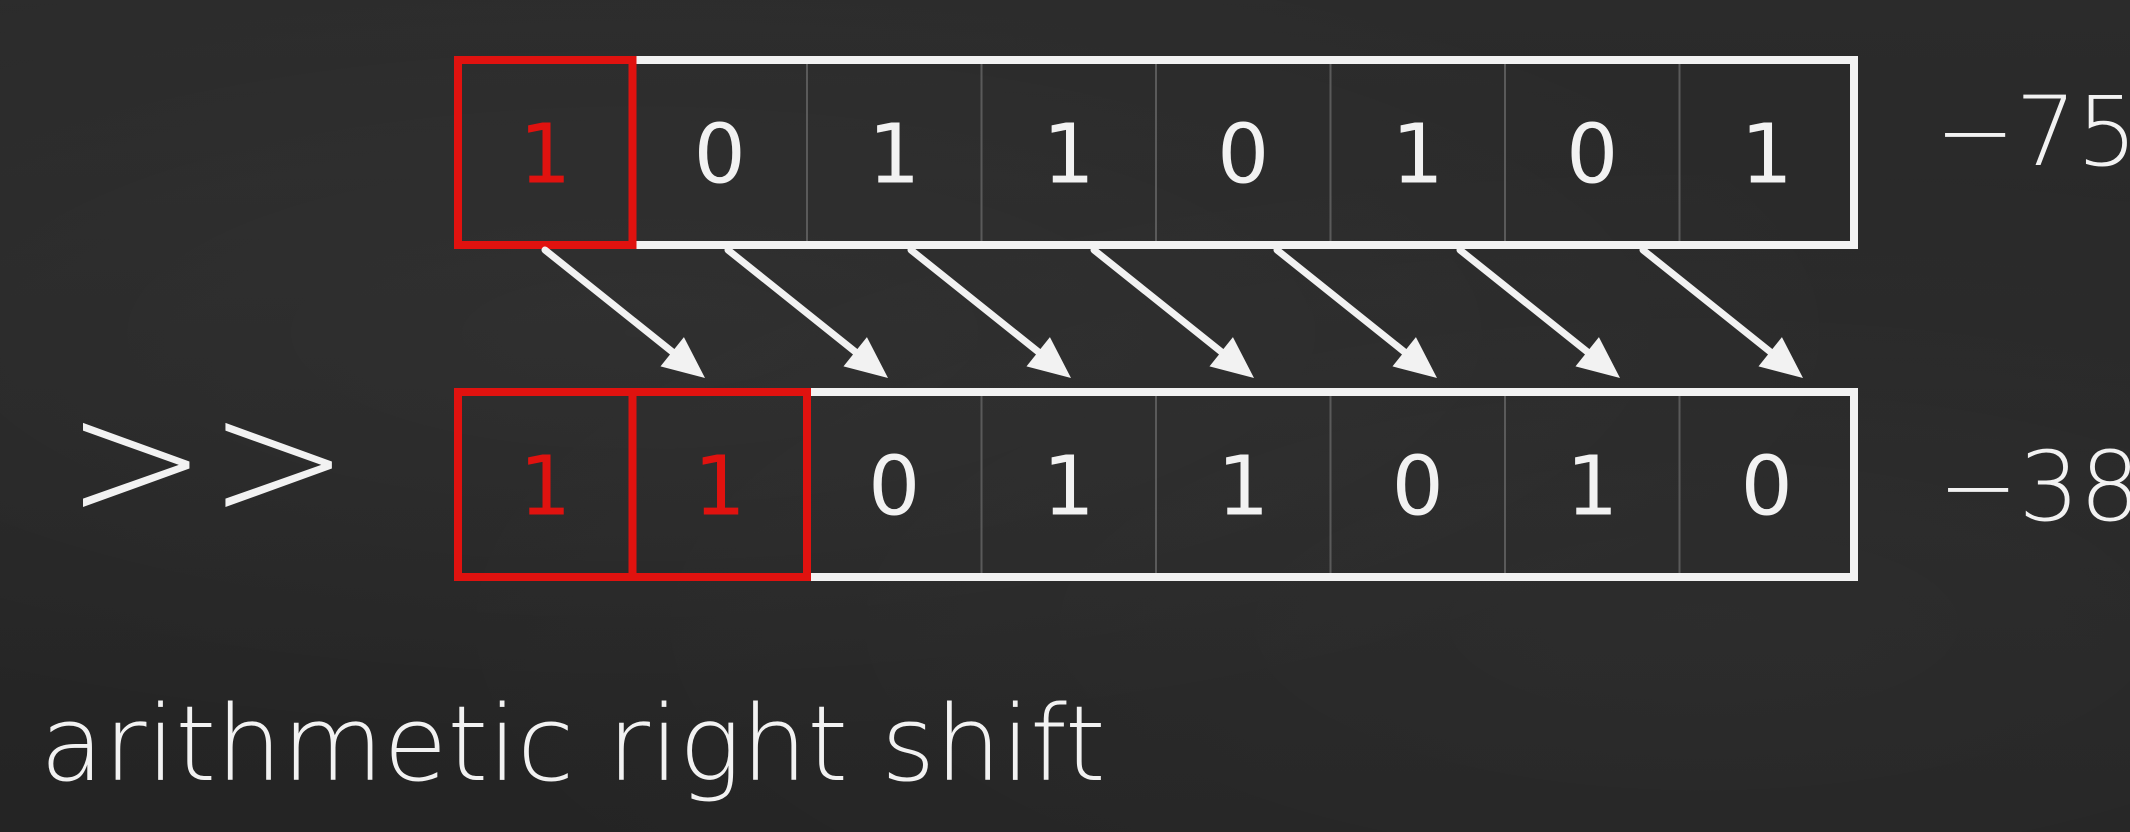 The image size is (2130, 832). I want to click on bottom-register-bit-0: 1, so click(545, 487).